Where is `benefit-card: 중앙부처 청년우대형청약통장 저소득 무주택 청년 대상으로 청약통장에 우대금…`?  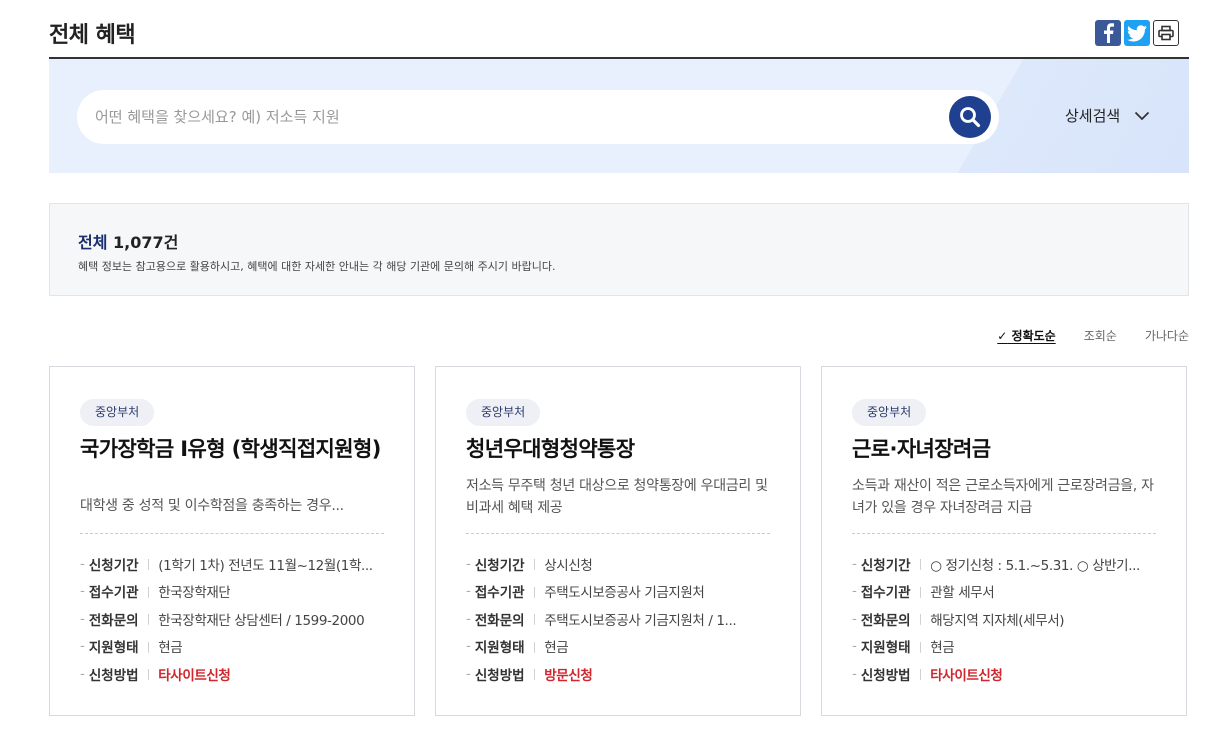 benefit-card: 중앙부처 청년우대형청약통장 저소득 무주택 청년 대상으로 청약통장에 우대금… is located at coordinates (618, 541).